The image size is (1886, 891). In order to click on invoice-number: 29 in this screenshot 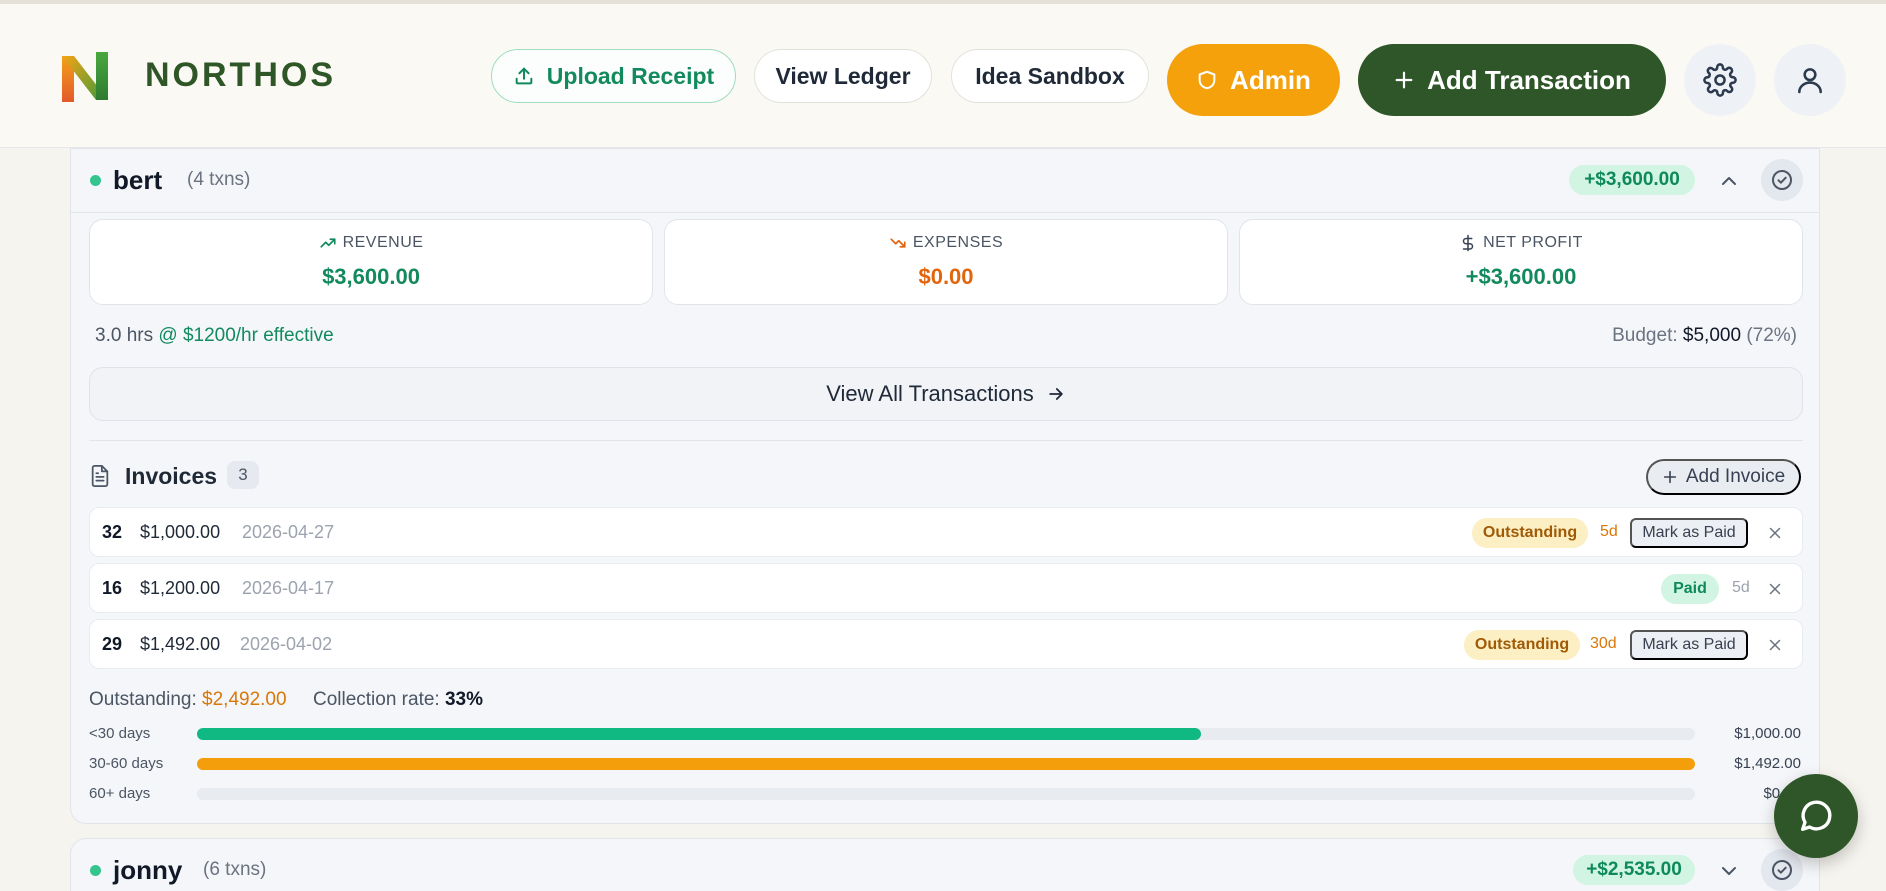, I will do `click(112, 644)`.